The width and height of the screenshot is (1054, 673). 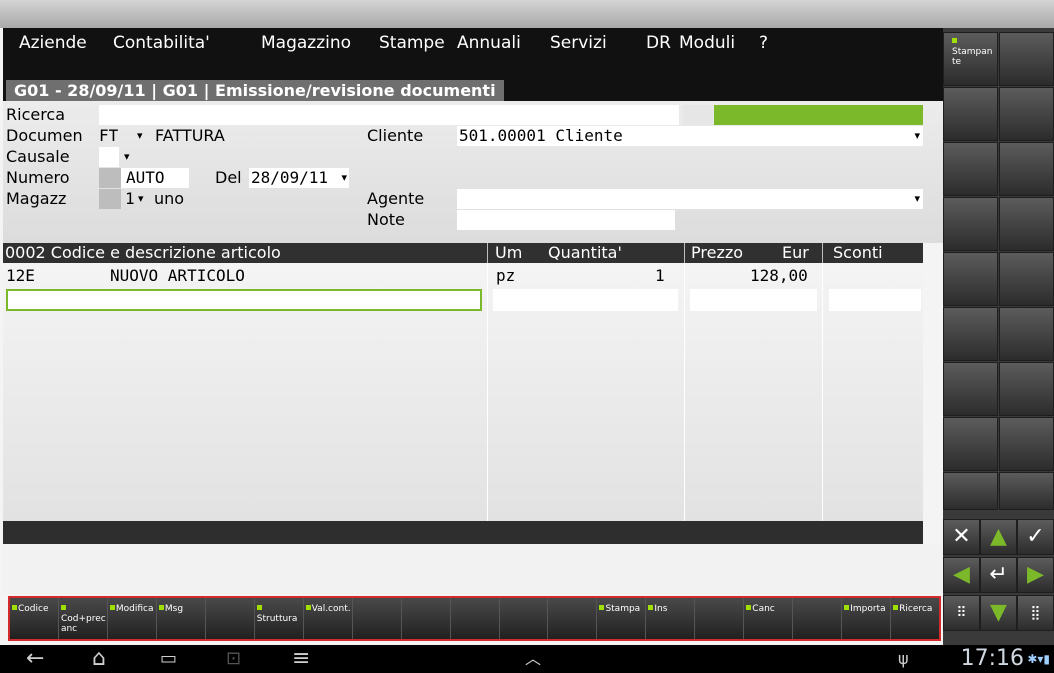 What do you see at coordinates (690, 199) in the screenshot?
I see `agente-field: ▾` at bounding box center [690, 199].